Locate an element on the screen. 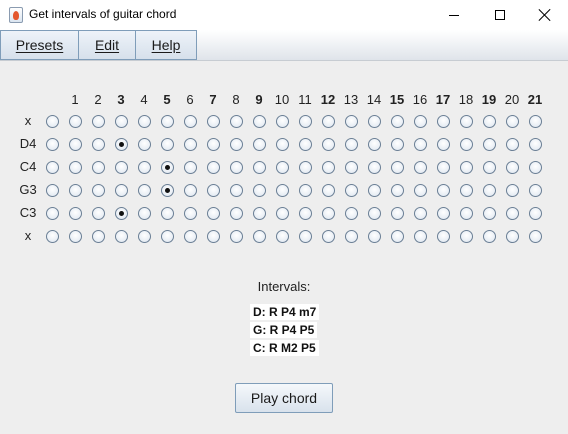 The image size is (568, 434). menu-help: Help is located at coordinates (166, 45).